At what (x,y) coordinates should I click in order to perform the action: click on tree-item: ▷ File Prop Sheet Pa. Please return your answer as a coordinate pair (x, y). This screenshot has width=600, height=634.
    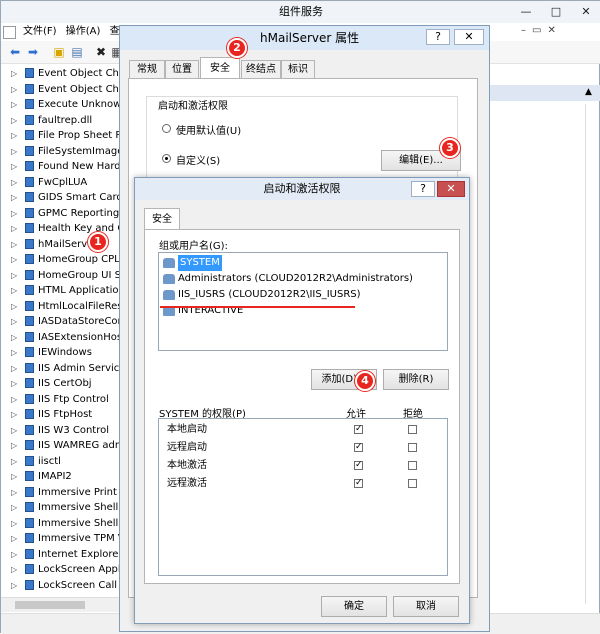
    Looking at the image, I should click on (60, 136).